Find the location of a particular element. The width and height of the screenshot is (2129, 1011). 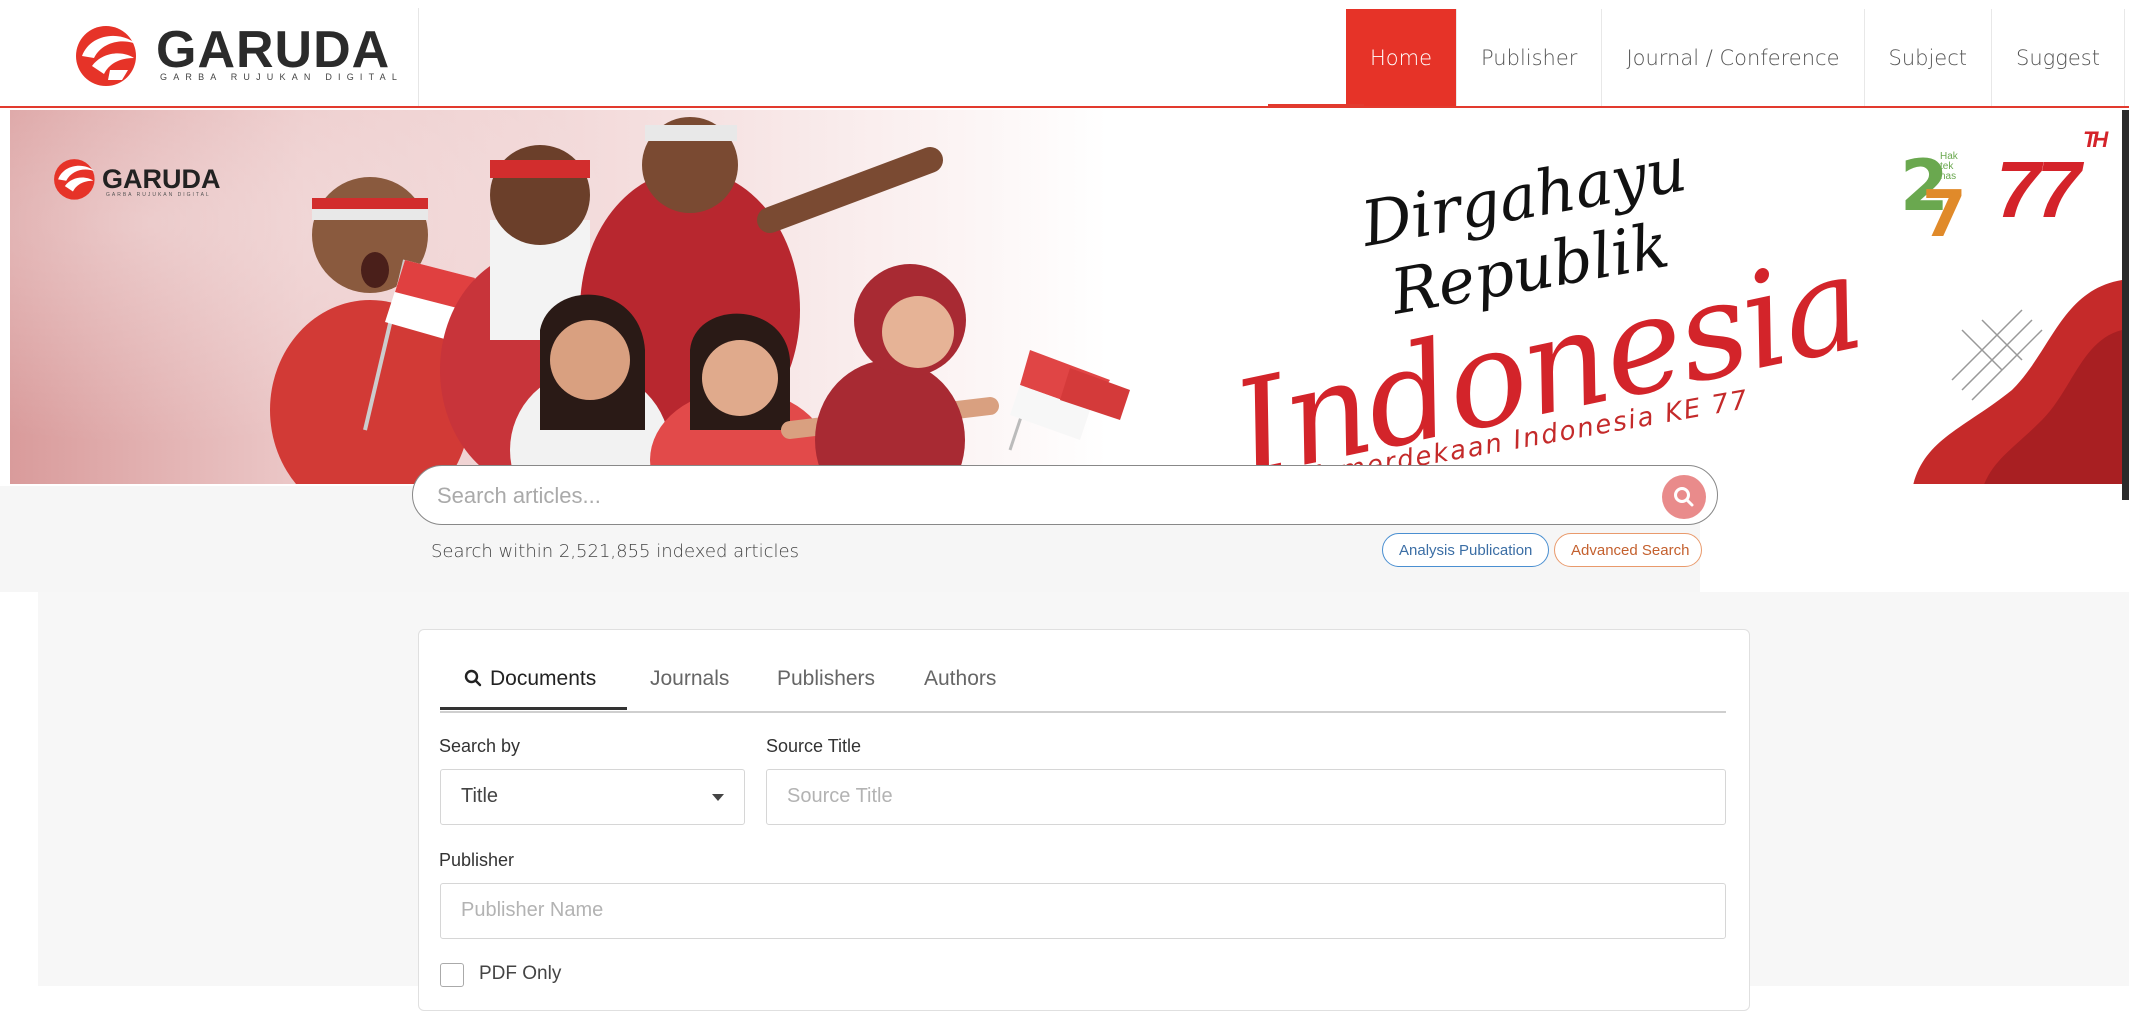

banner-logo: GARUDA GARBA RUJUKAN DIGITAL is located at coordinates (150, 179).